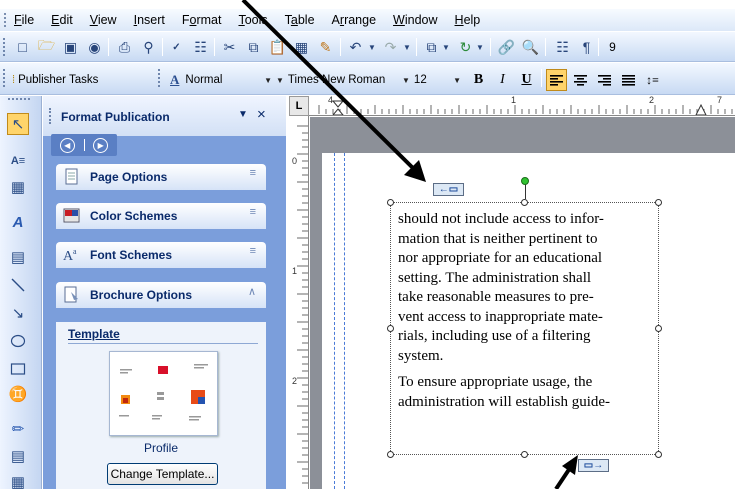 The width and height of the screenshot is (735, 489). I want to click on rotate-icon: ↻, so click(465, 47).